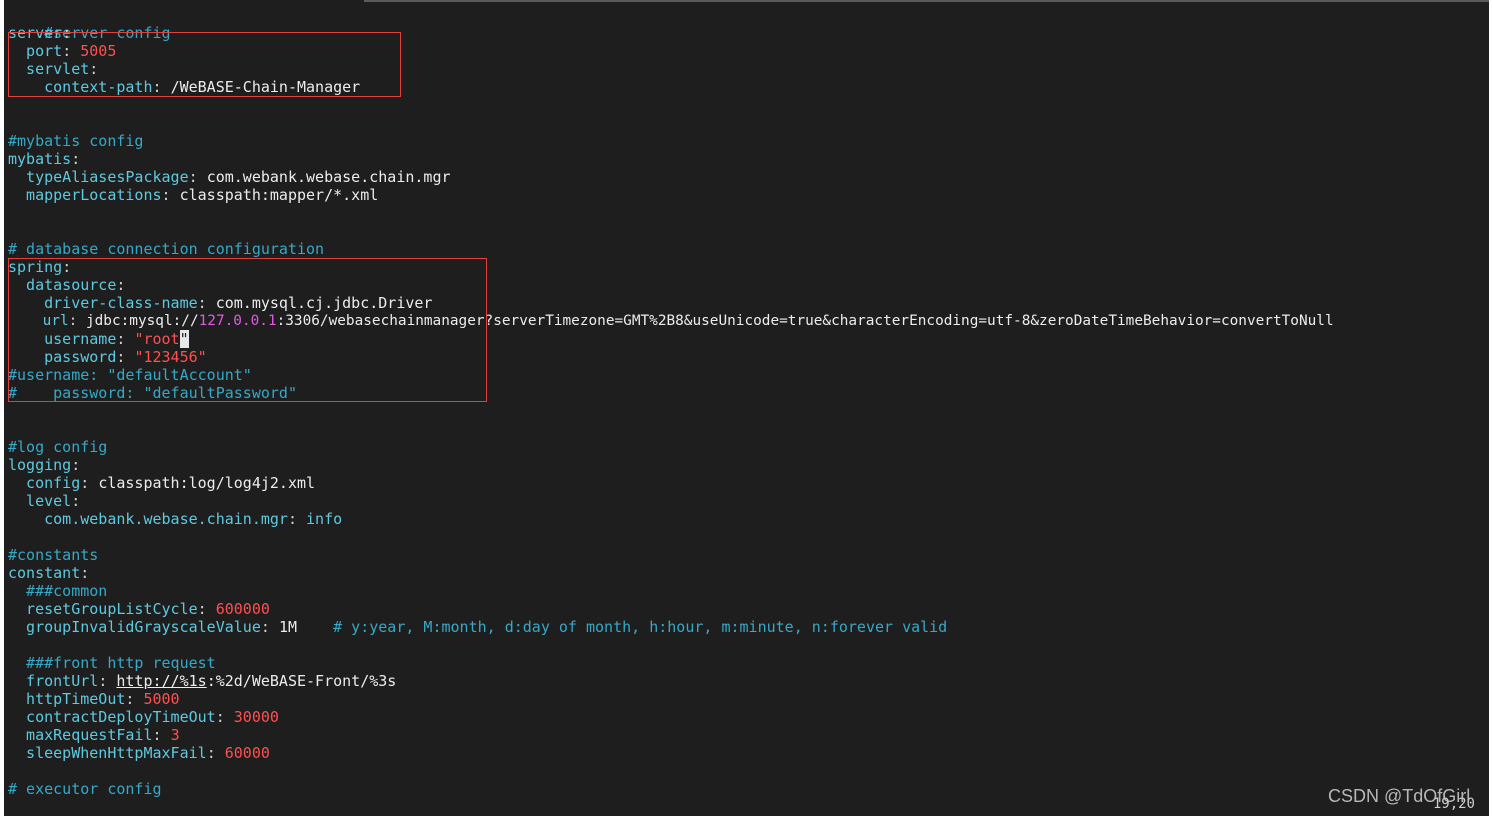 The image size is (1493, 816). I want to click on string-value: classpath:log/log4j2.xml, so click(207, 483).